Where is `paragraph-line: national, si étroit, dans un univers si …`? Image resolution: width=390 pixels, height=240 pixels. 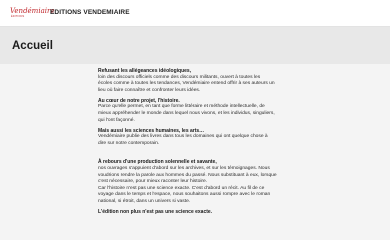 paragraph-line: national, si étroit, dans un univers si … is located at coordinates (144, 201).